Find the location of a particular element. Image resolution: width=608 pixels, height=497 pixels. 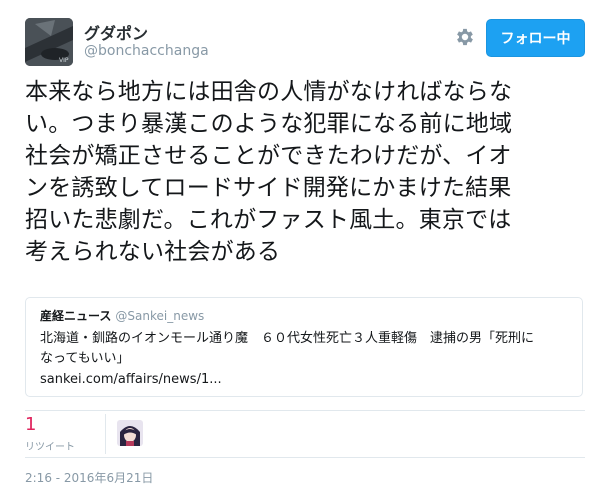

retweeter-avatar is located at coordinates (130, 433).